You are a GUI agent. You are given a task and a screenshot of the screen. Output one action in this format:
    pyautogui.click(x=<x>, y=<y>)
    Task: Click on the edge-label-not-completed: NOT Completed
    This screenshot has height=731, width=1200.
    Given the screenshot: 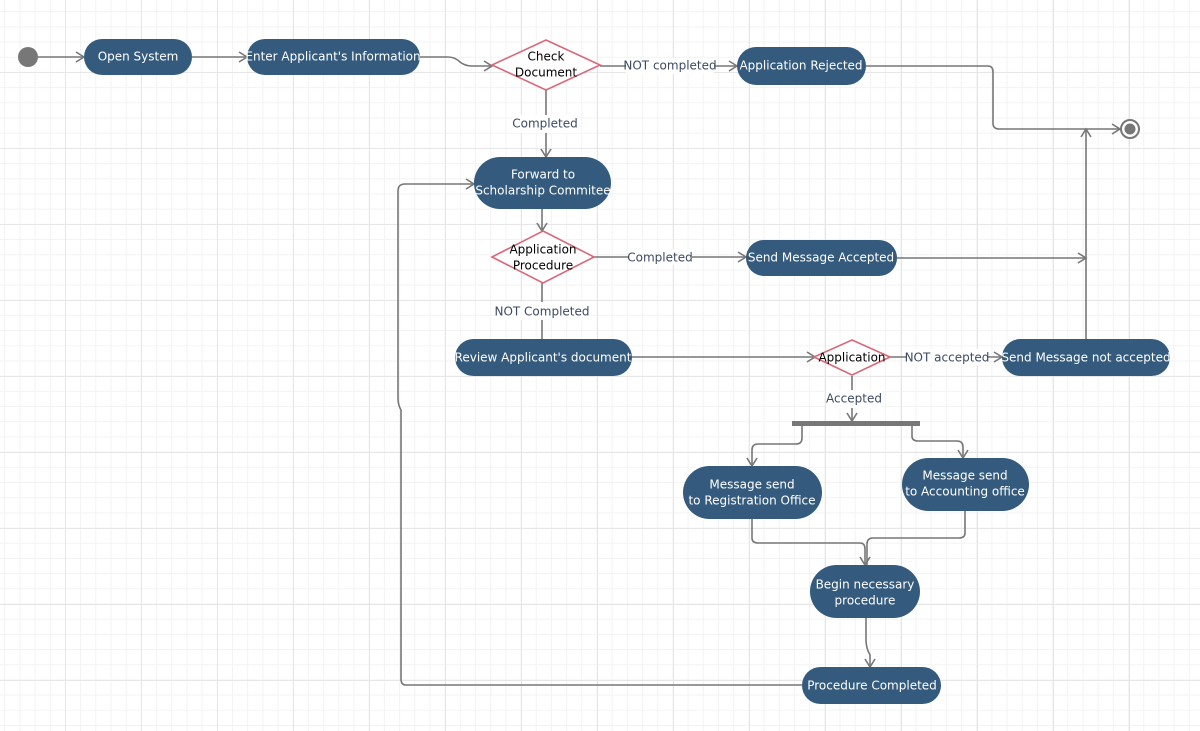 What is the action you would take?
    pyautogui.click(x=541, y=312)
    